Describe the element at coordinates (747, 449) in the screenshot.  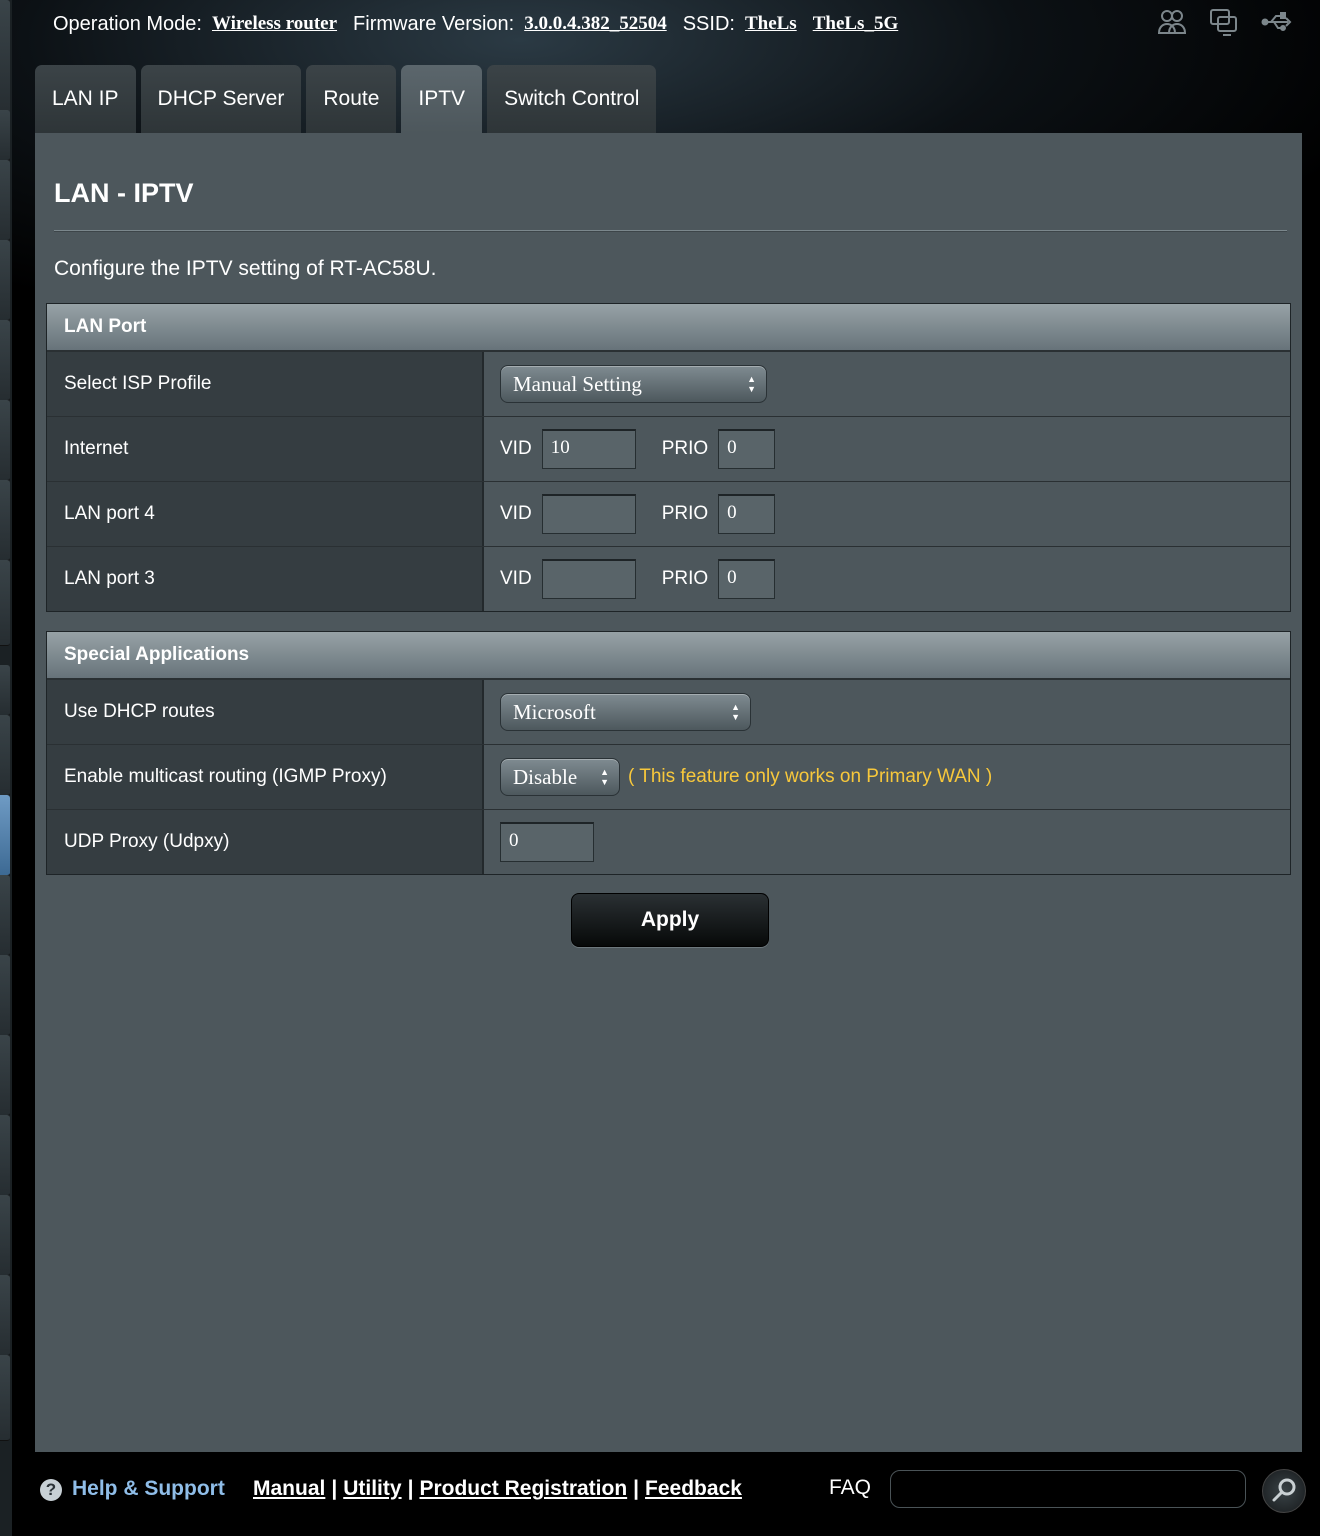
I see `internet-prio-input: 0` at that location.